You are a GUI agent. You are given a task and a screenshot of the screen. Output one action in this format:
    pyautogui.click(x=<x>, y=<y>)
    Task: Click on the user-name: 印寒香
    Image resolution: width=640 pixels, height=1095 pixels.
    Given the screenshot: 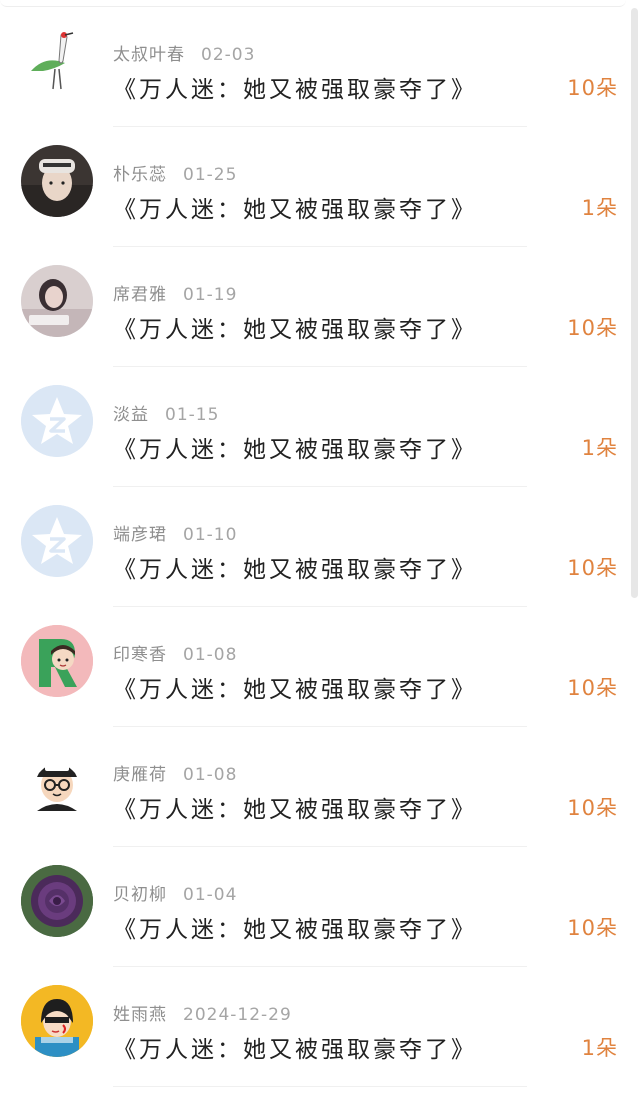 What is the action you would take?
    pyautogui.click(x=140, y=655)
    